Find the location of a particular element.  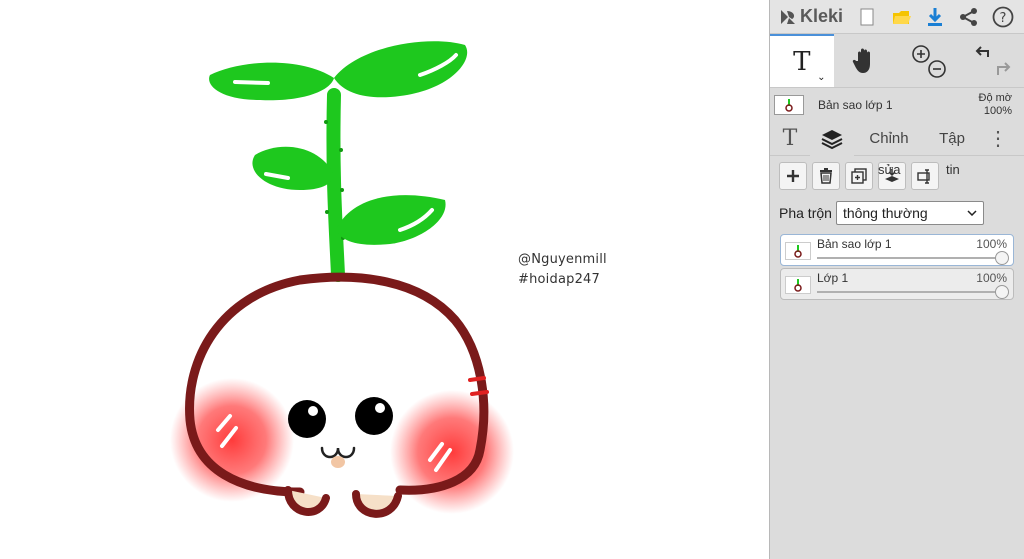

undo-redo-icon is located at coordinates (992, 61).